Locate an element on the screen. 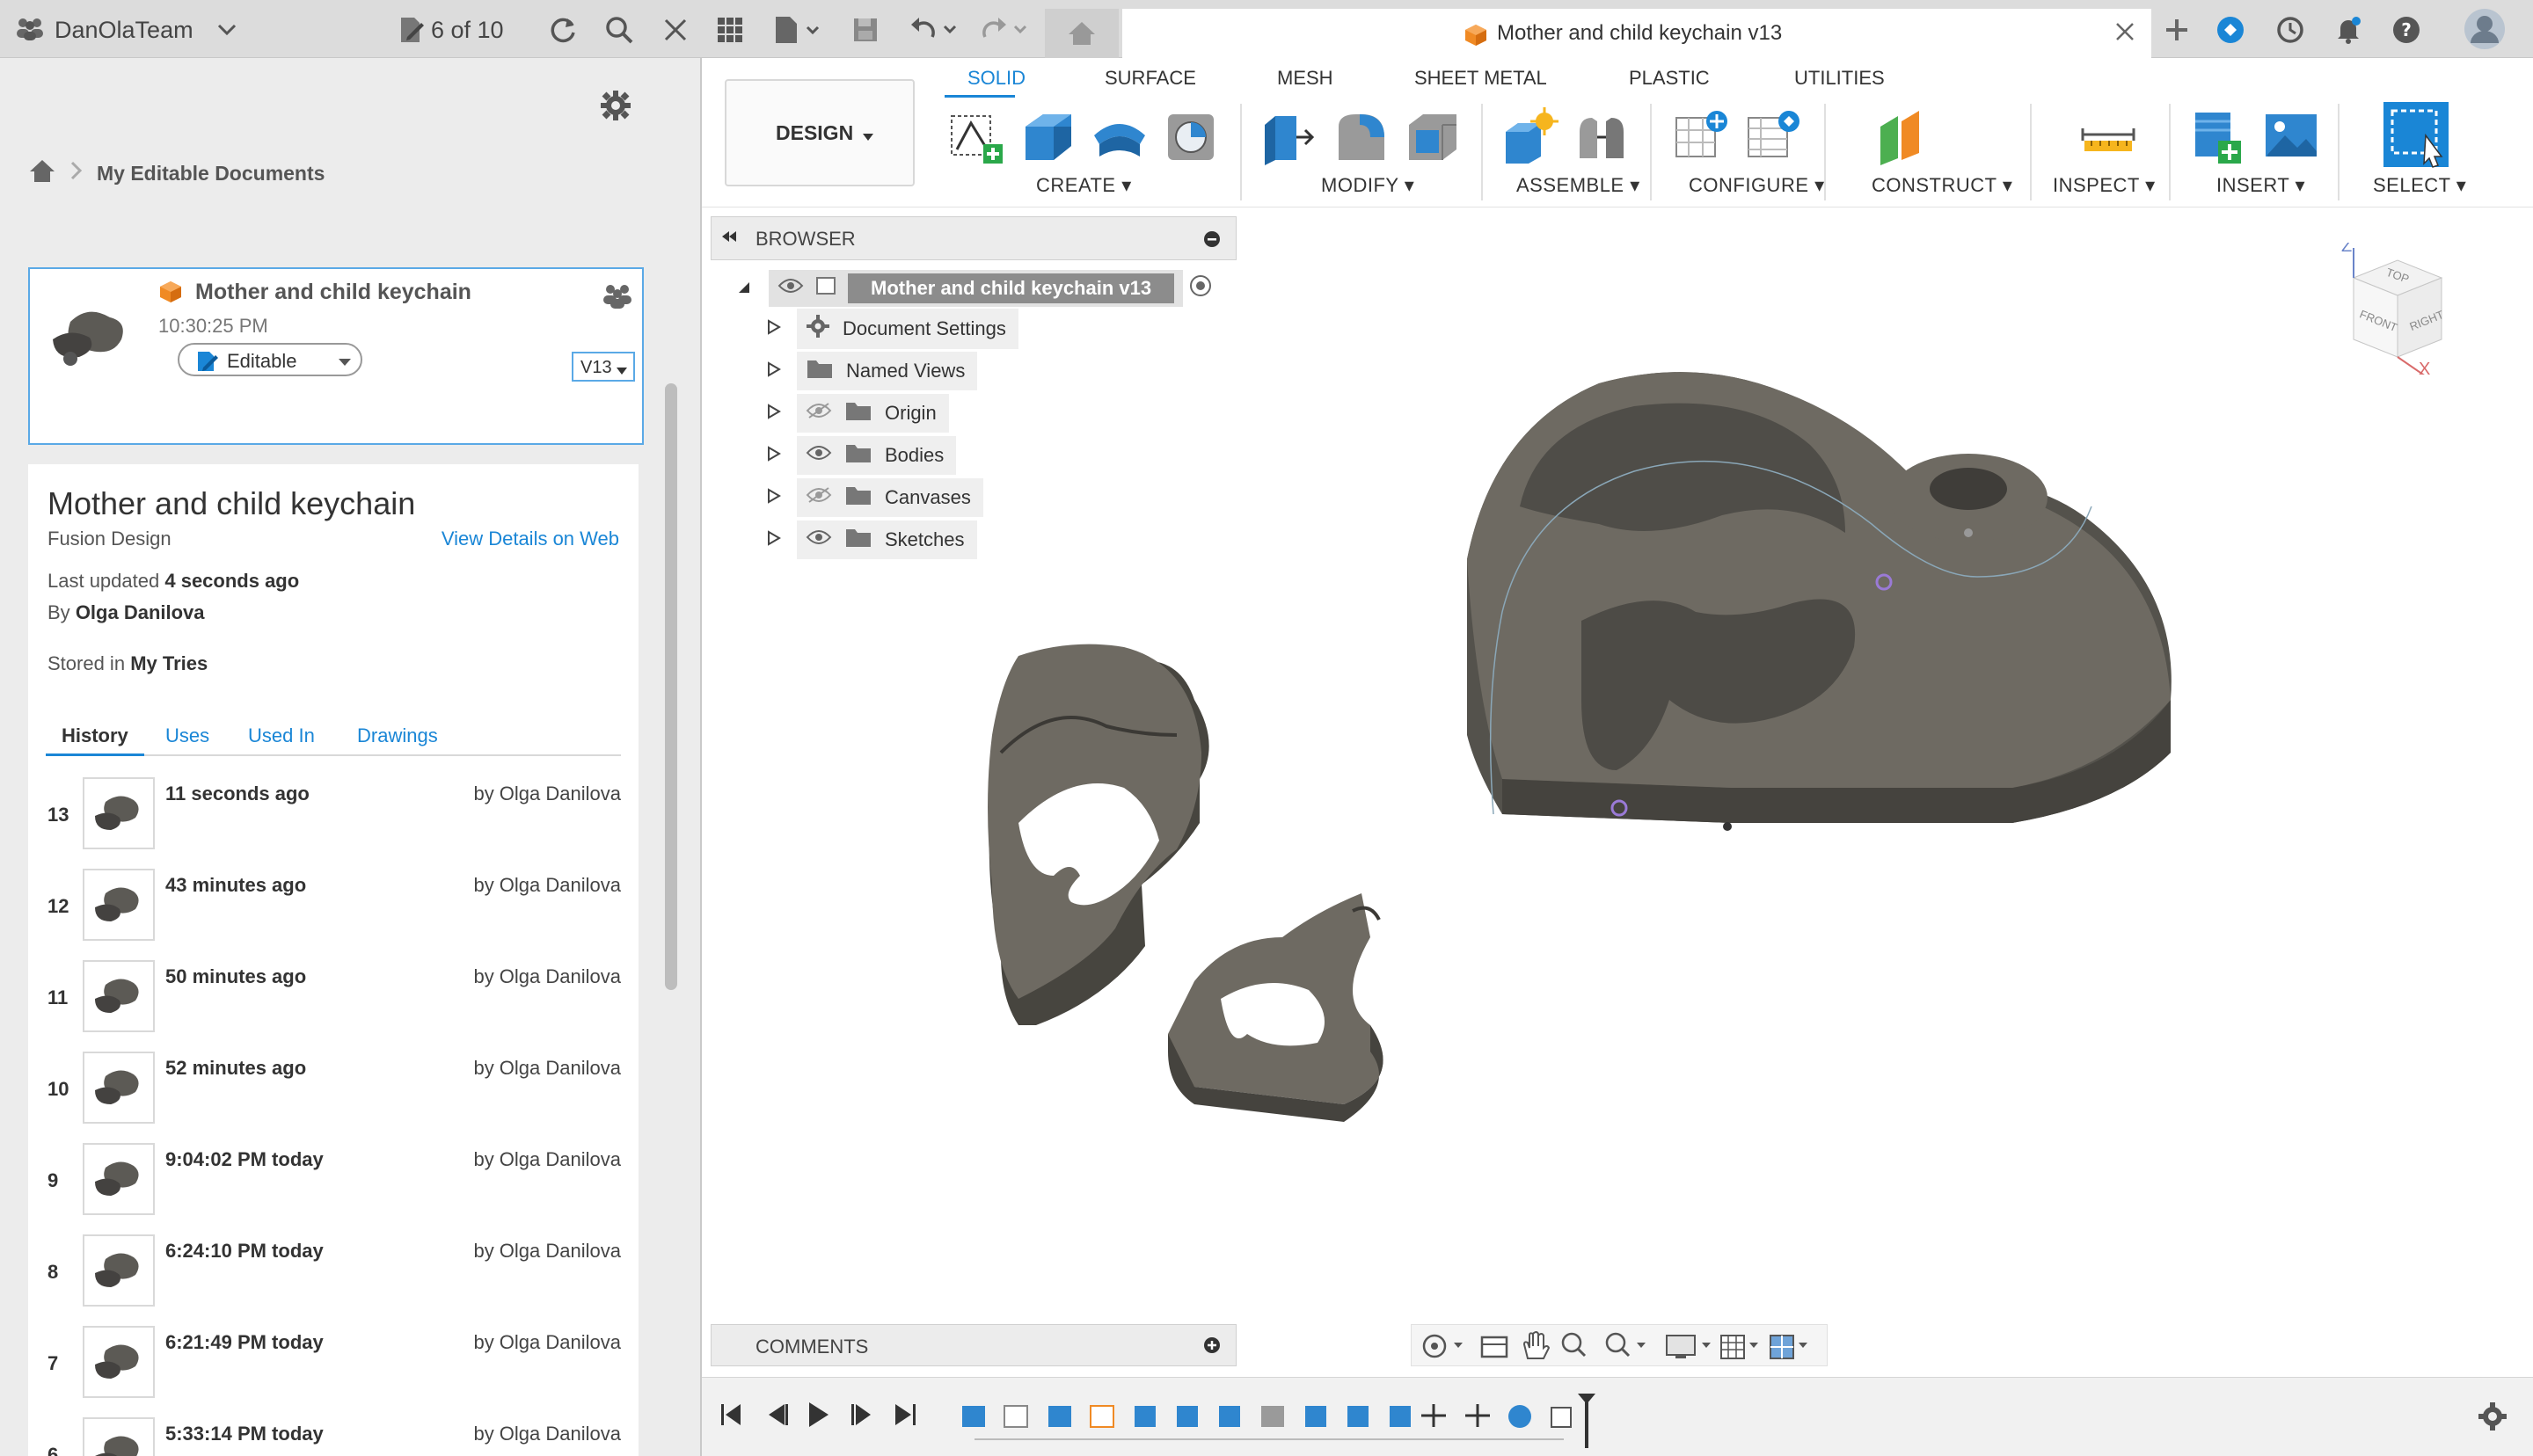  search-icon is located at coordinates (619, 29).